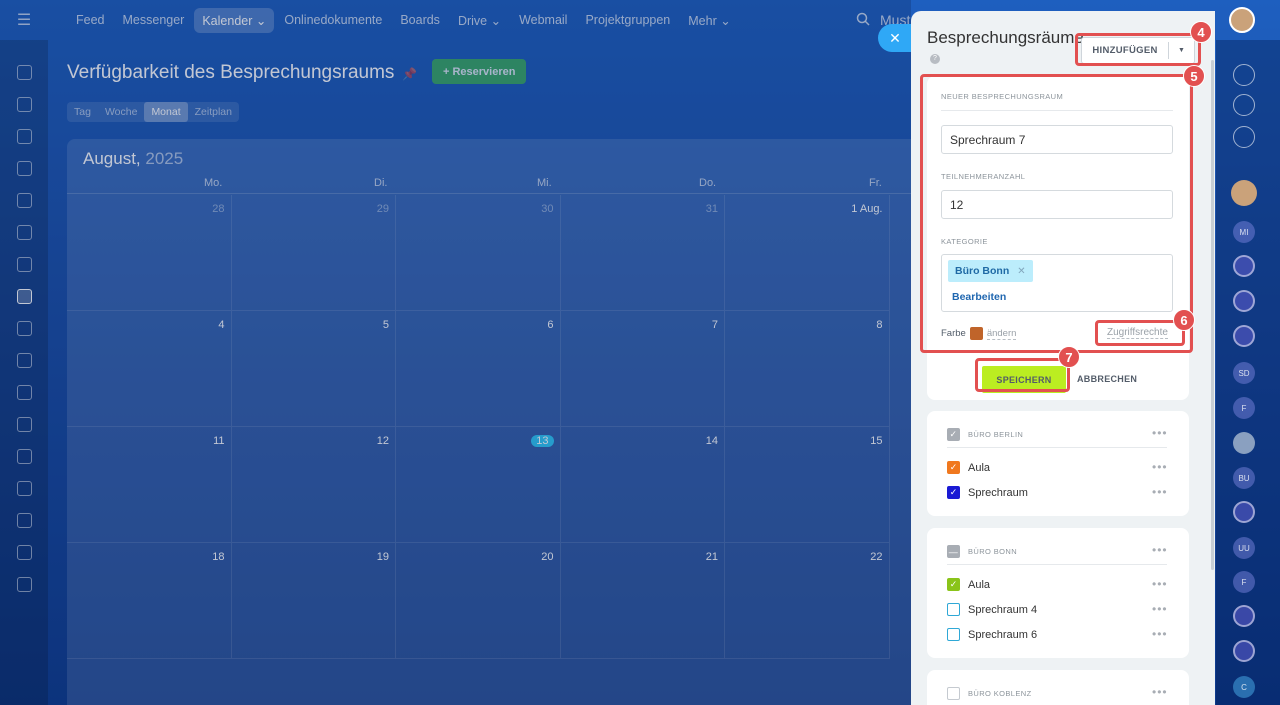  I want to click on room-item: Sprechraum 4, so click(992, 609).